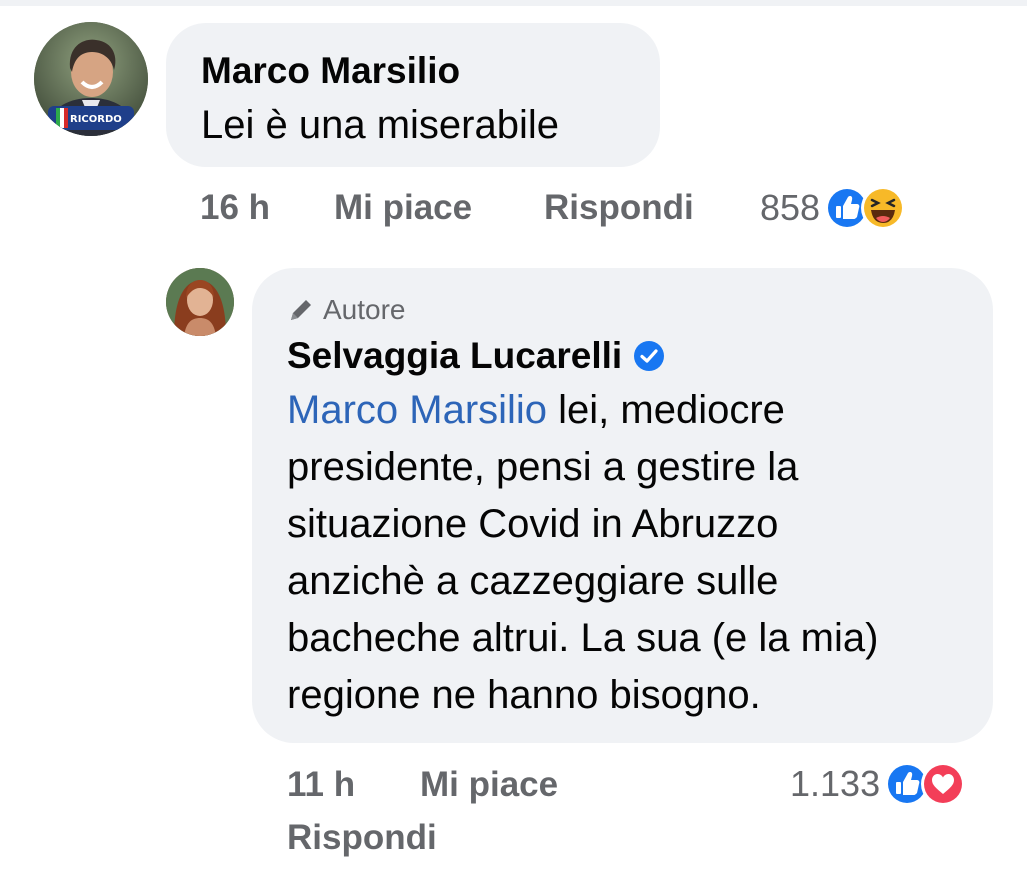  I want to click on author-badge-label: Autore, so click(364, 309).